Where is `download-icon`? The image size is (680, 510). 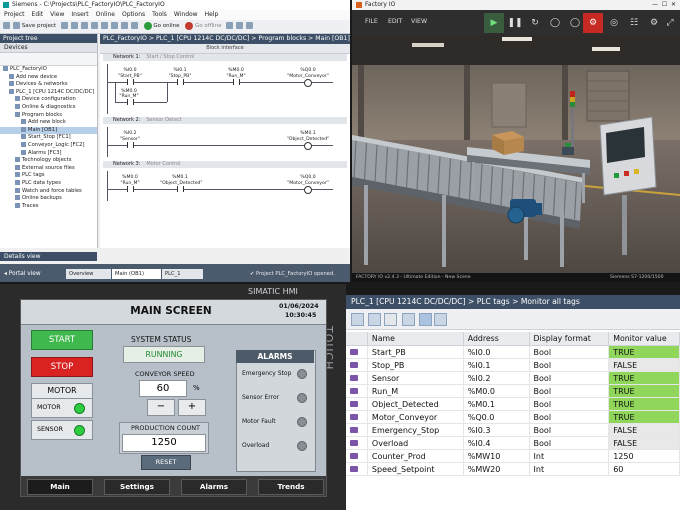
download-icon is located at coordinates (124, 25).